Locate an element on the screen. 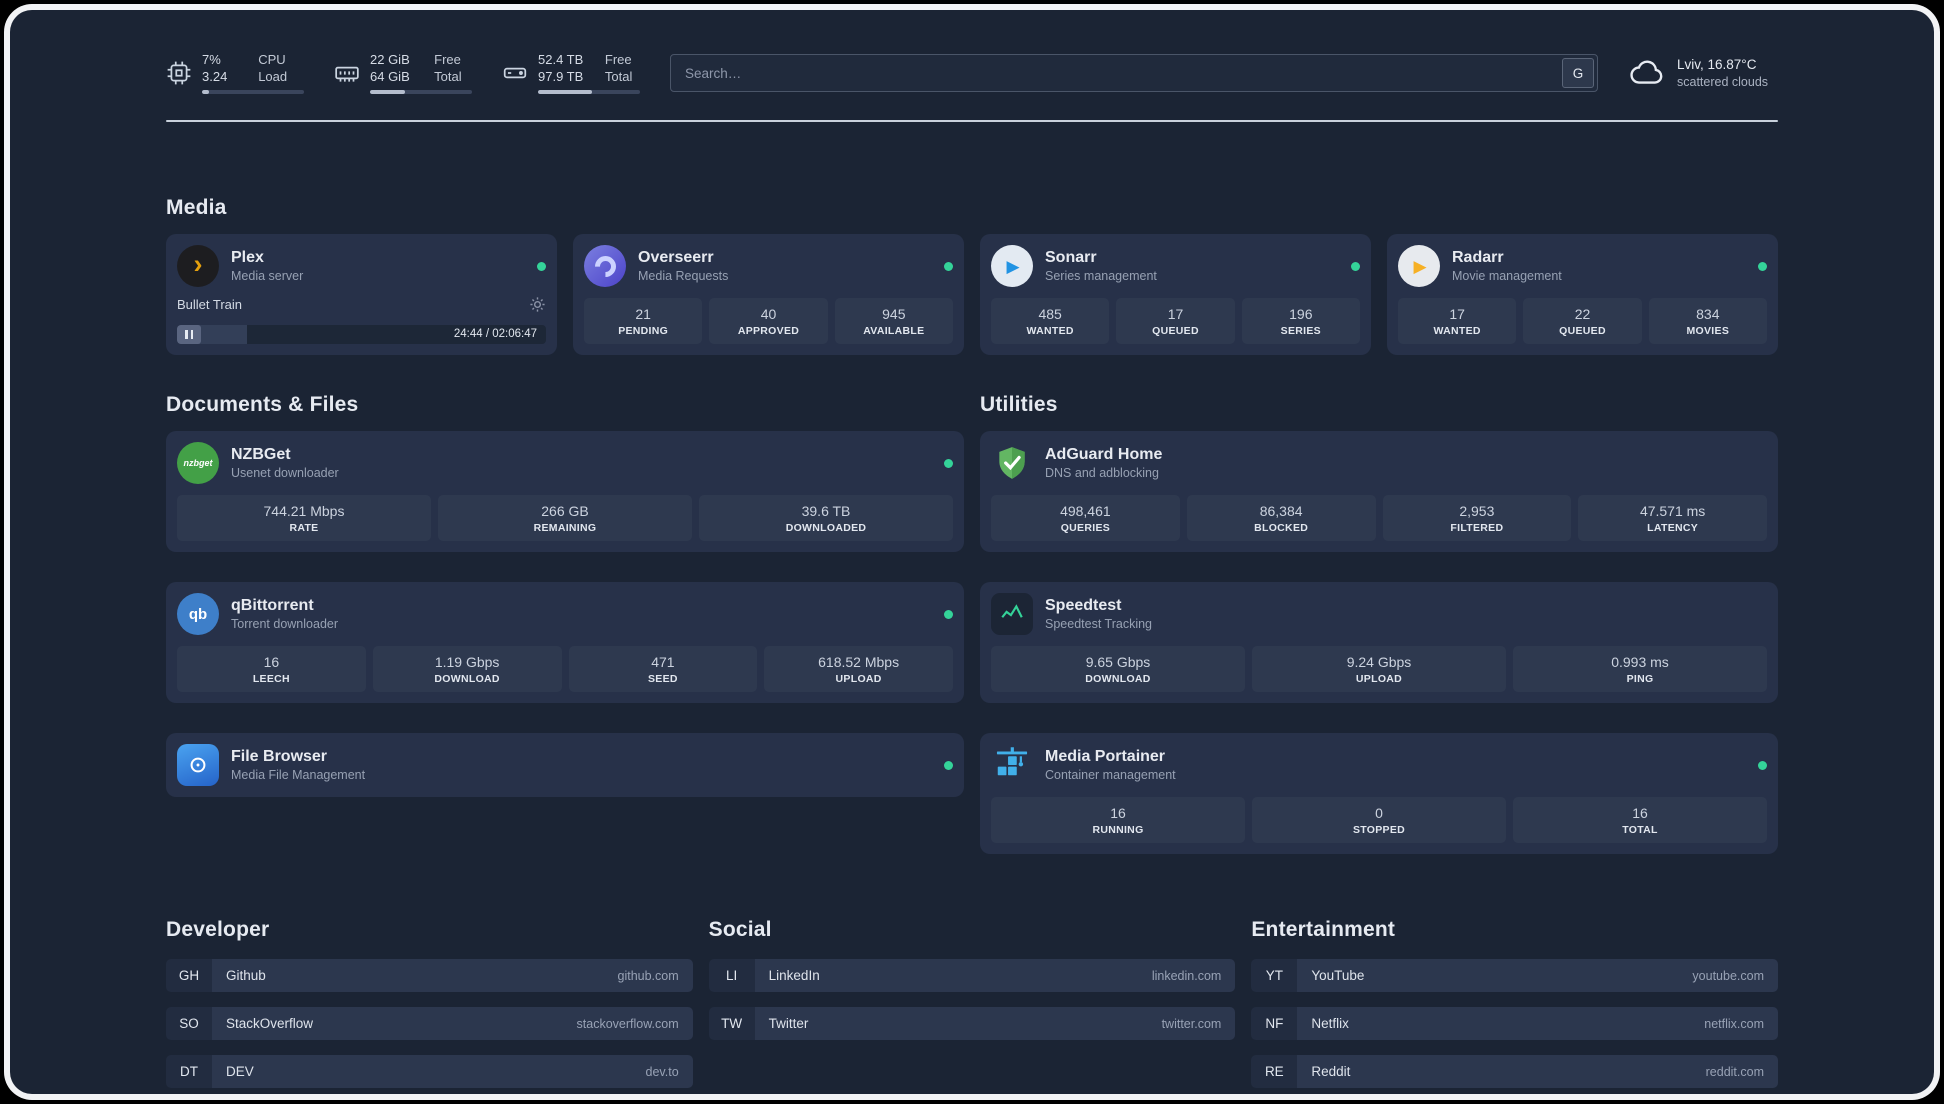 The width and height of the screenshot is (1944, 1104). plex-chevron-glyph: › is located at coordinates (198, 263).